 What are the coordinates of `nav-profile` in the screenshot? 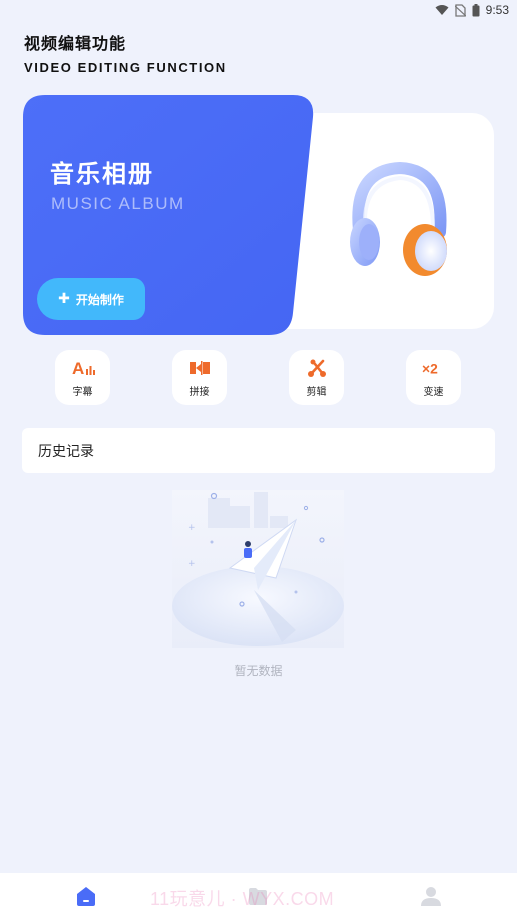 It's located at (431, 898).